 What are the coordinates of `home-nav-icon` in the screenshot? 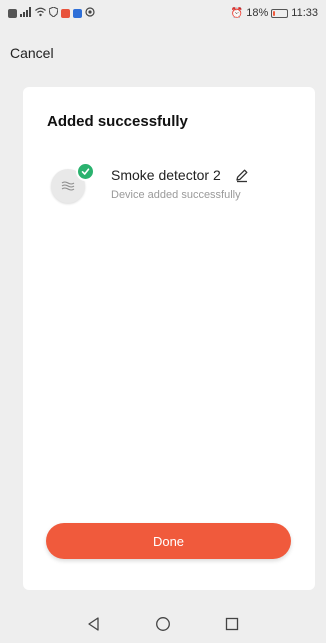 It's located at (163, 624).